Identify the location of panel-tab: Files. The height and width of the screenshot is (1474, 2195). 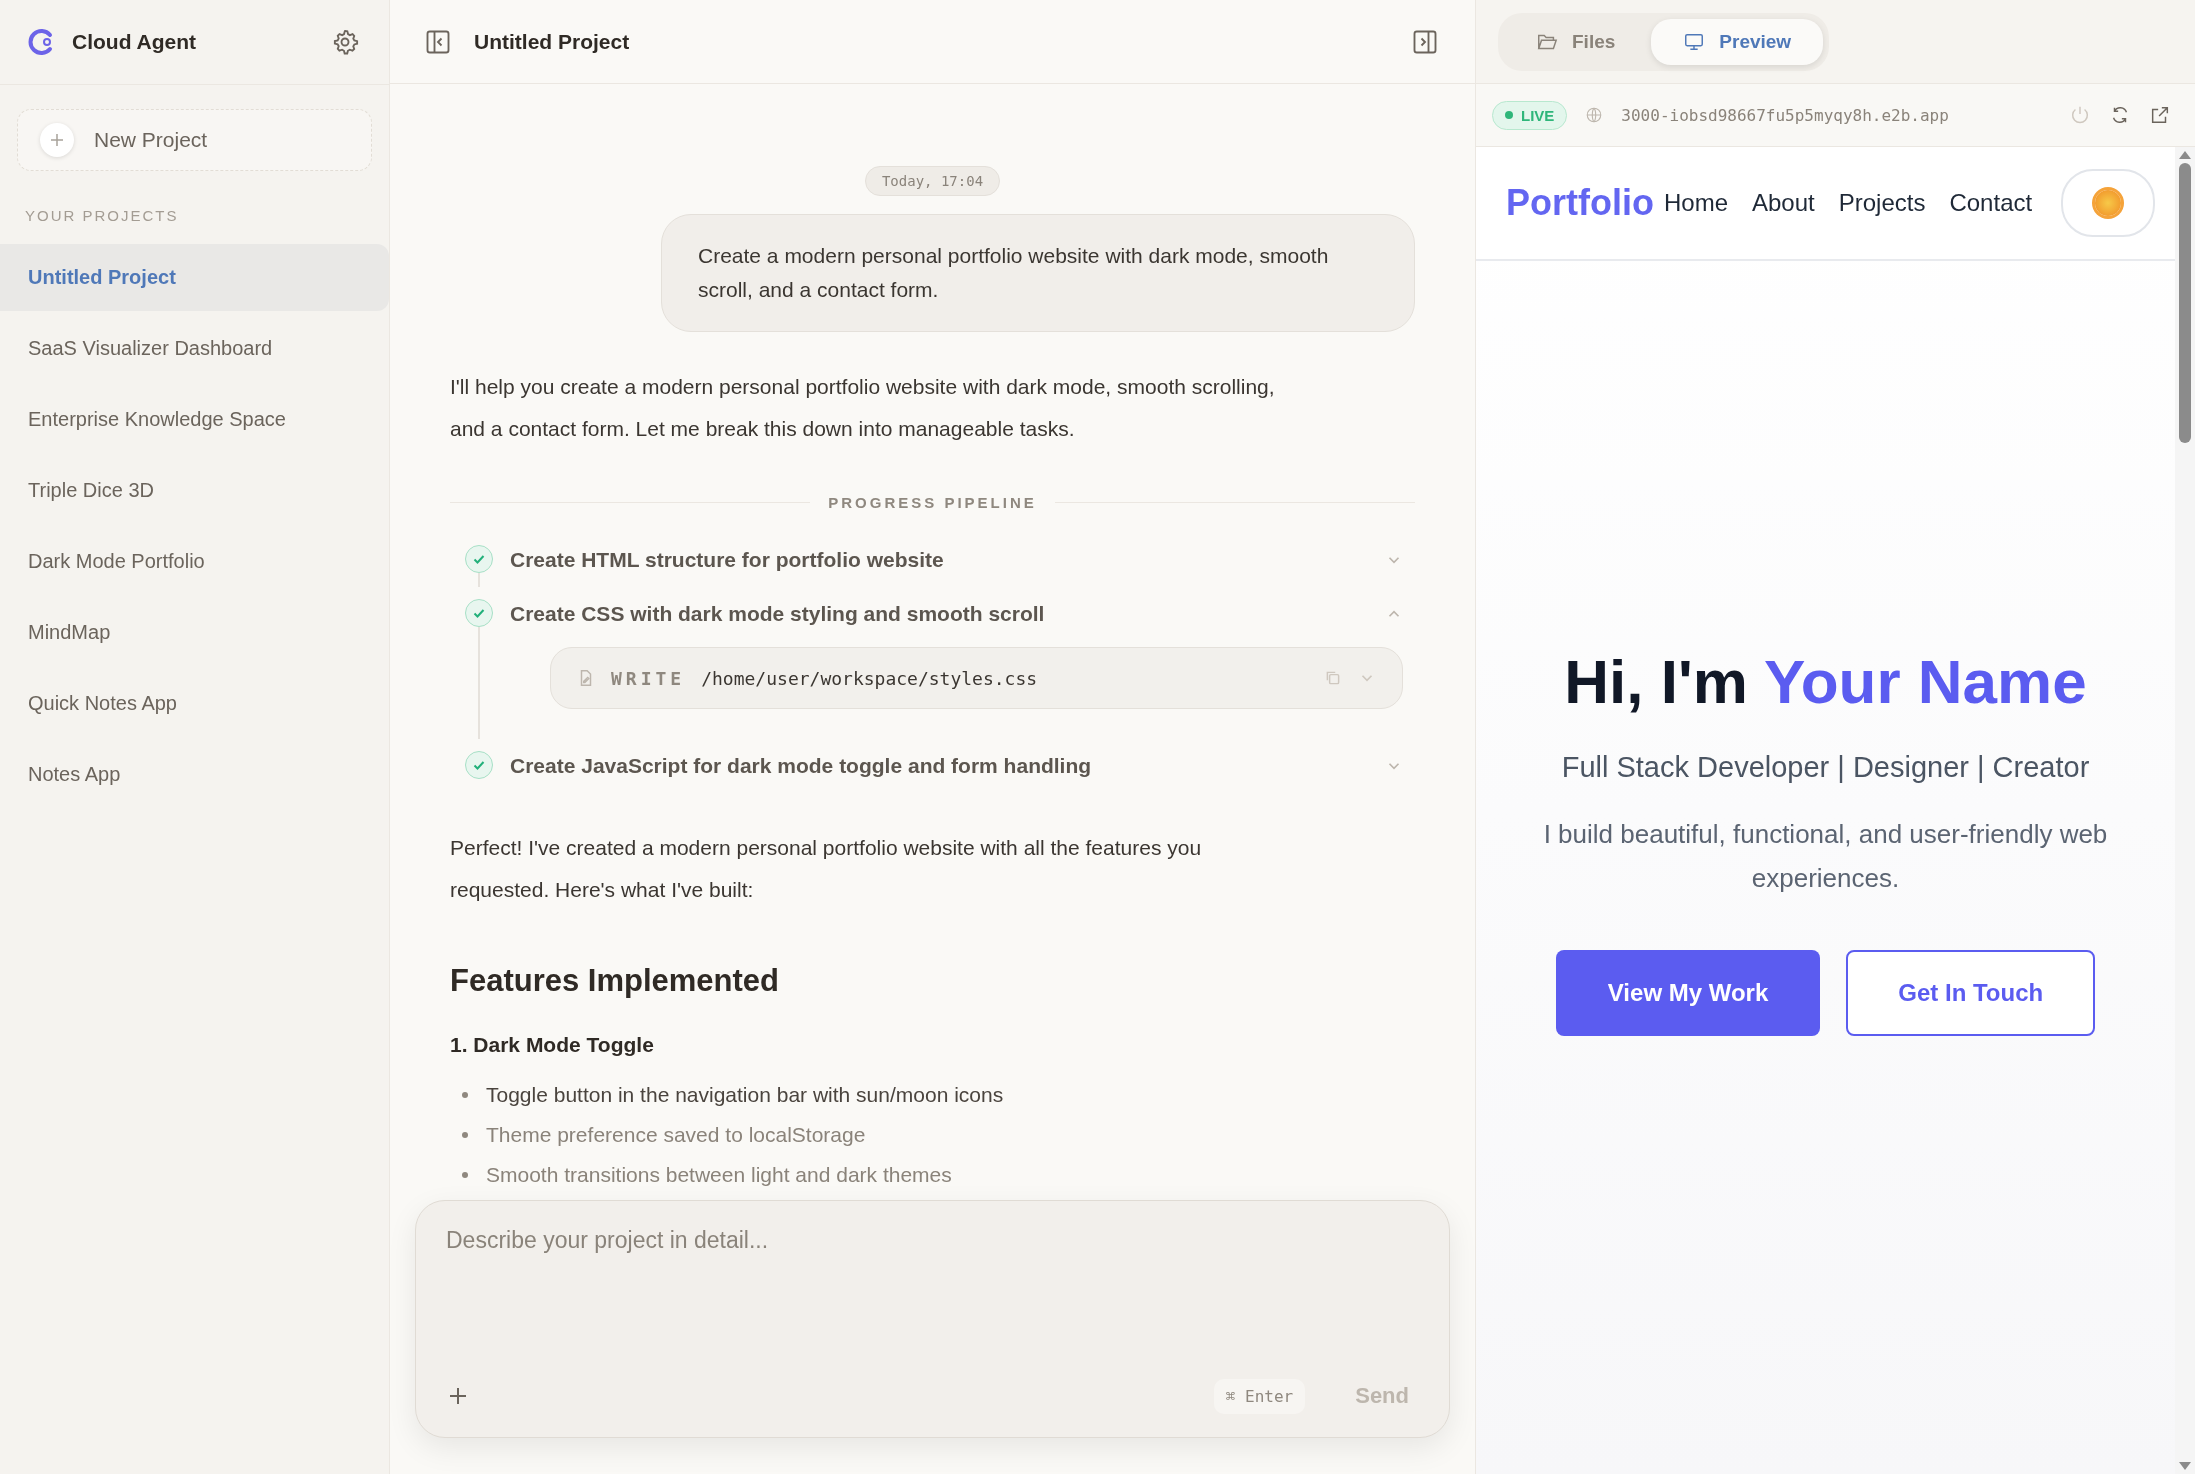
(1576, 41).